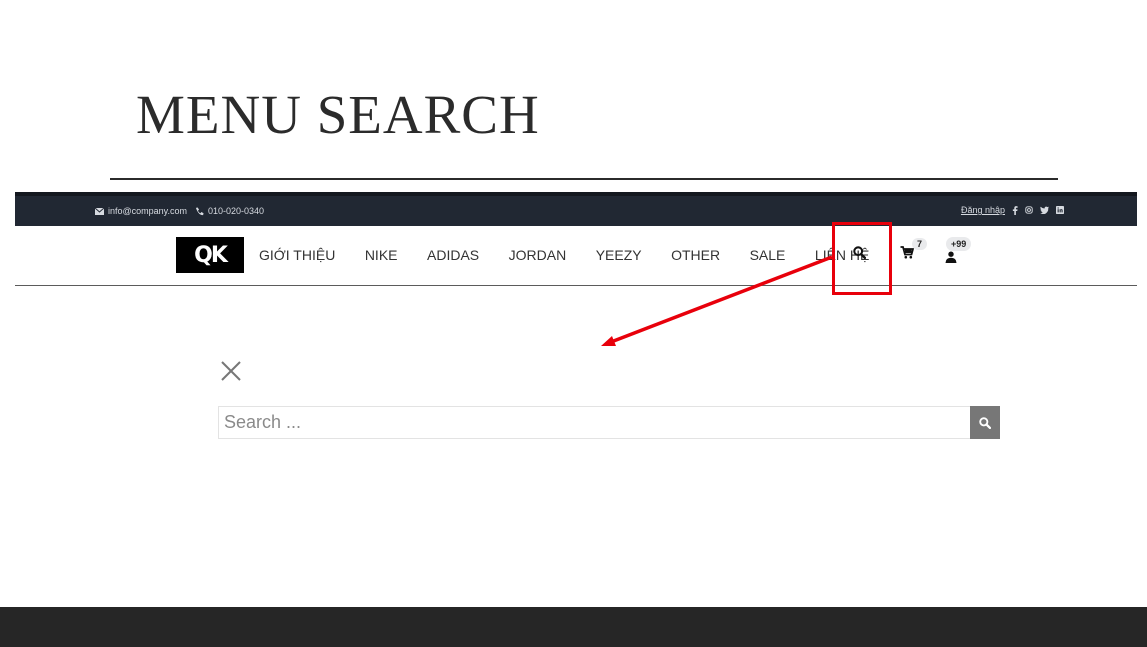  Describe the element at coordinates (199, 211) in the screenshot. I see `phone-icon` at that location.